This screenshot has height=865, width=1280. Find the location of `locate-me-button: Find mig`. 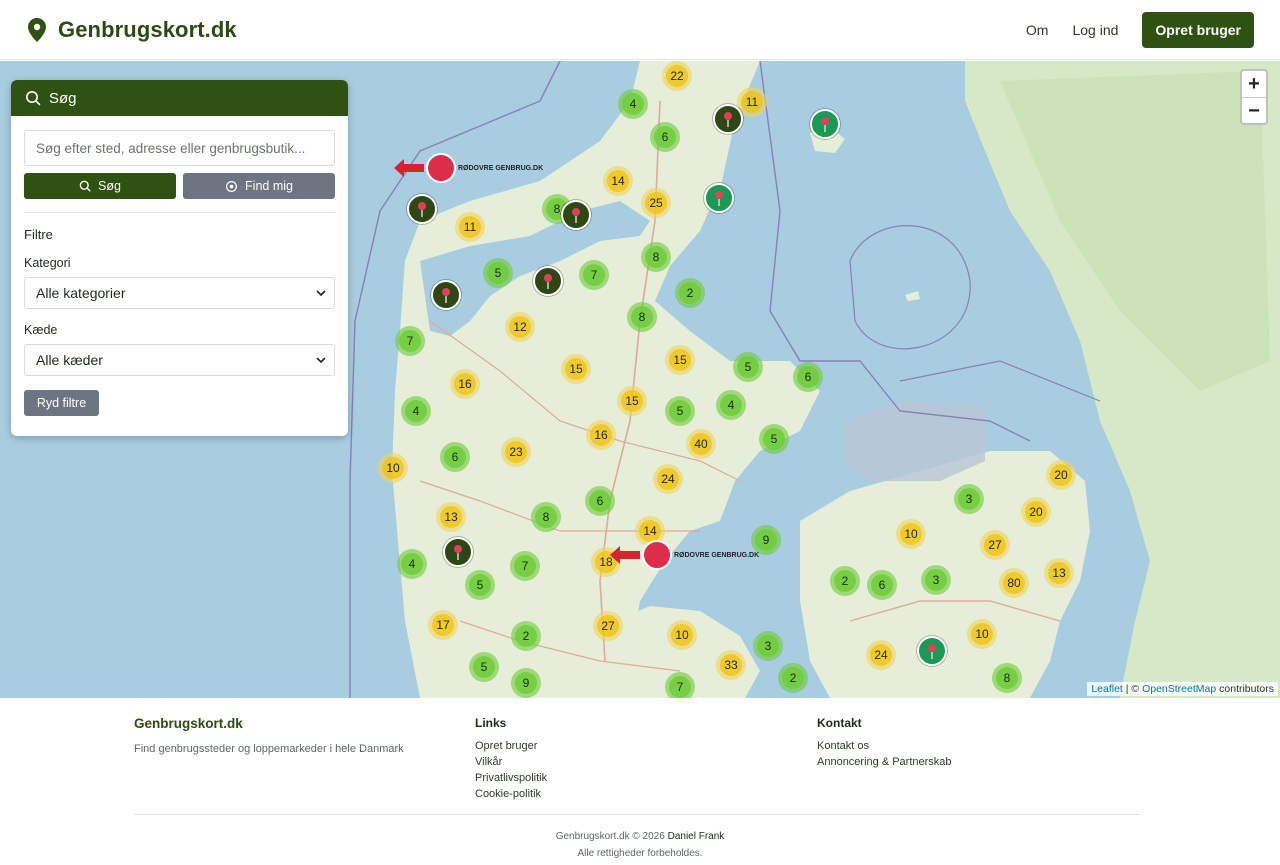

locate-me-button: Find mig is located at coordinates (259, 186).